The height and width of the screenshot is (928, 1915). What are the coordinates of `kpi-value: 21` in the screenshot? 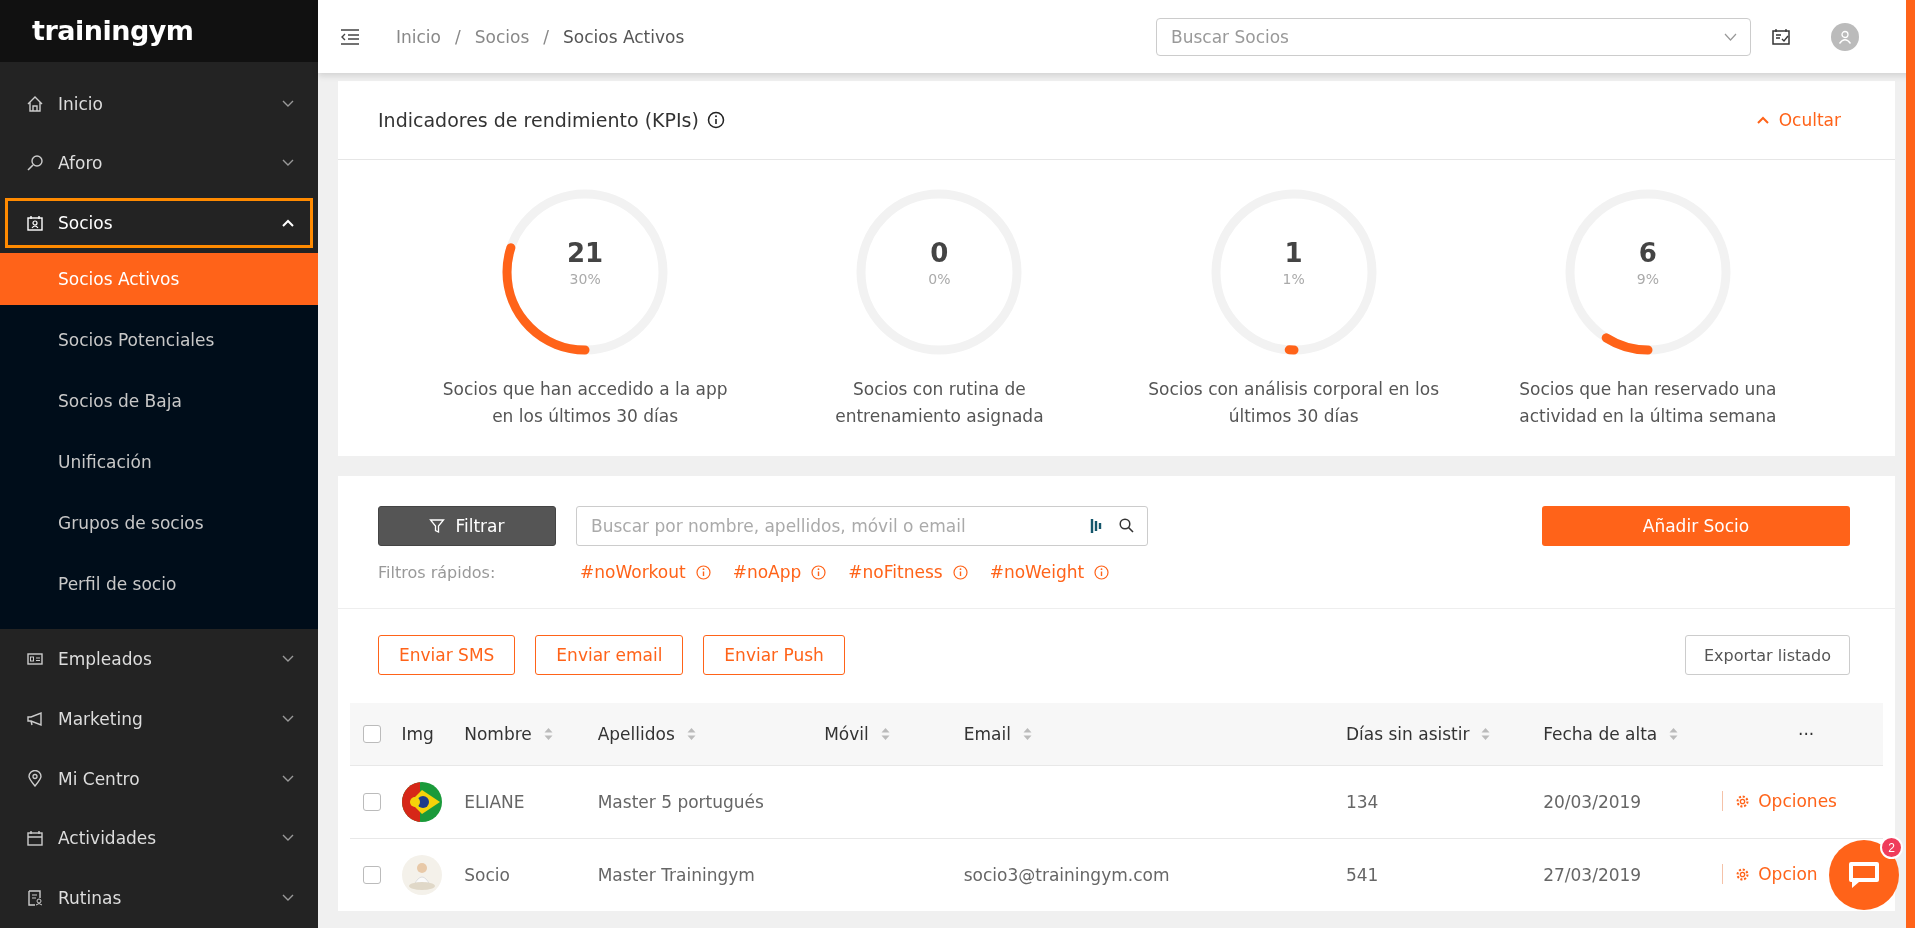 It's located at (585, 253).